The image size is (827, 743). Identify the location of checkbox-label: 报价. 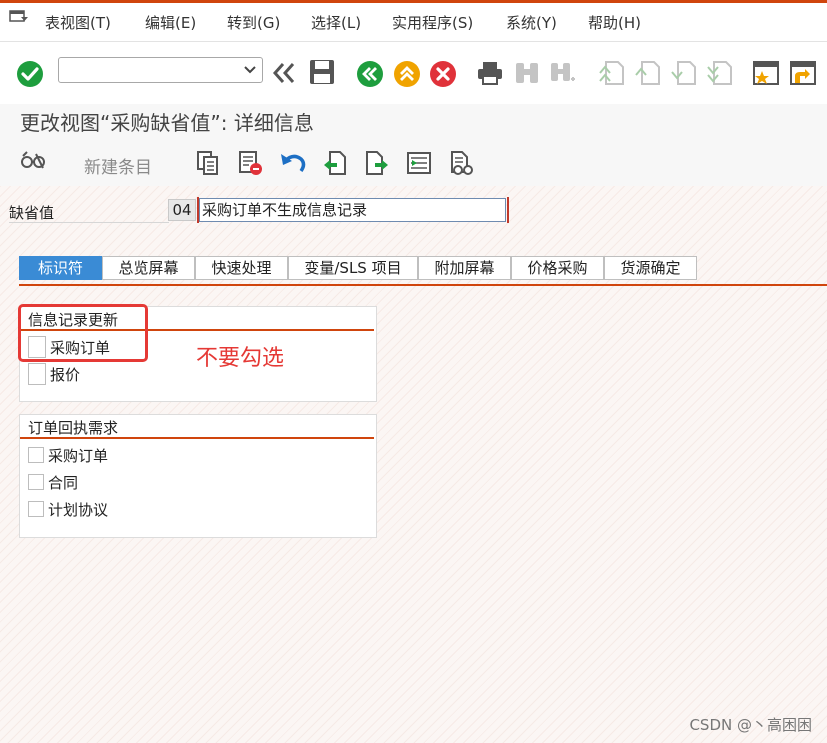
(65, 375).